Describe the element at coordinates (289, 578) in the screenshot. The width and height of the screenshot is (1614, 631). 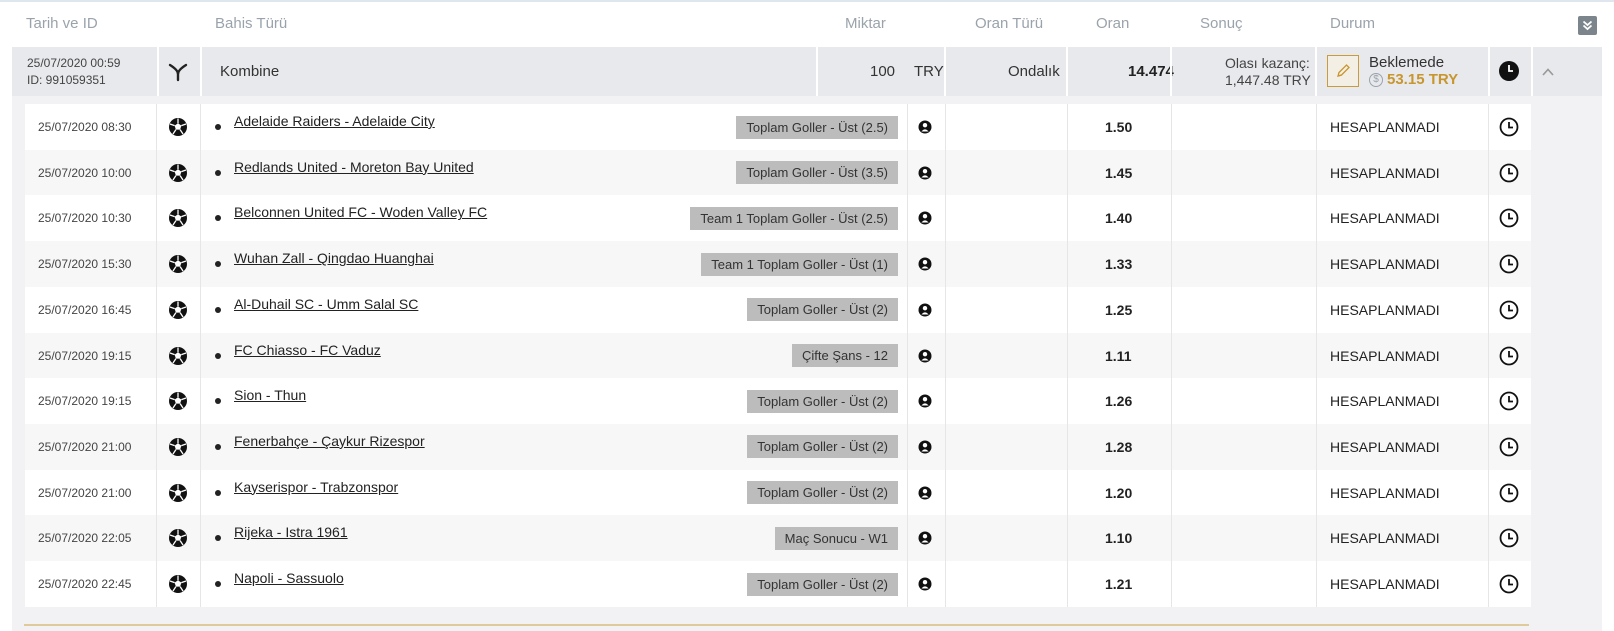
I see `match-link: Napoli - Sassuolo` at that location.